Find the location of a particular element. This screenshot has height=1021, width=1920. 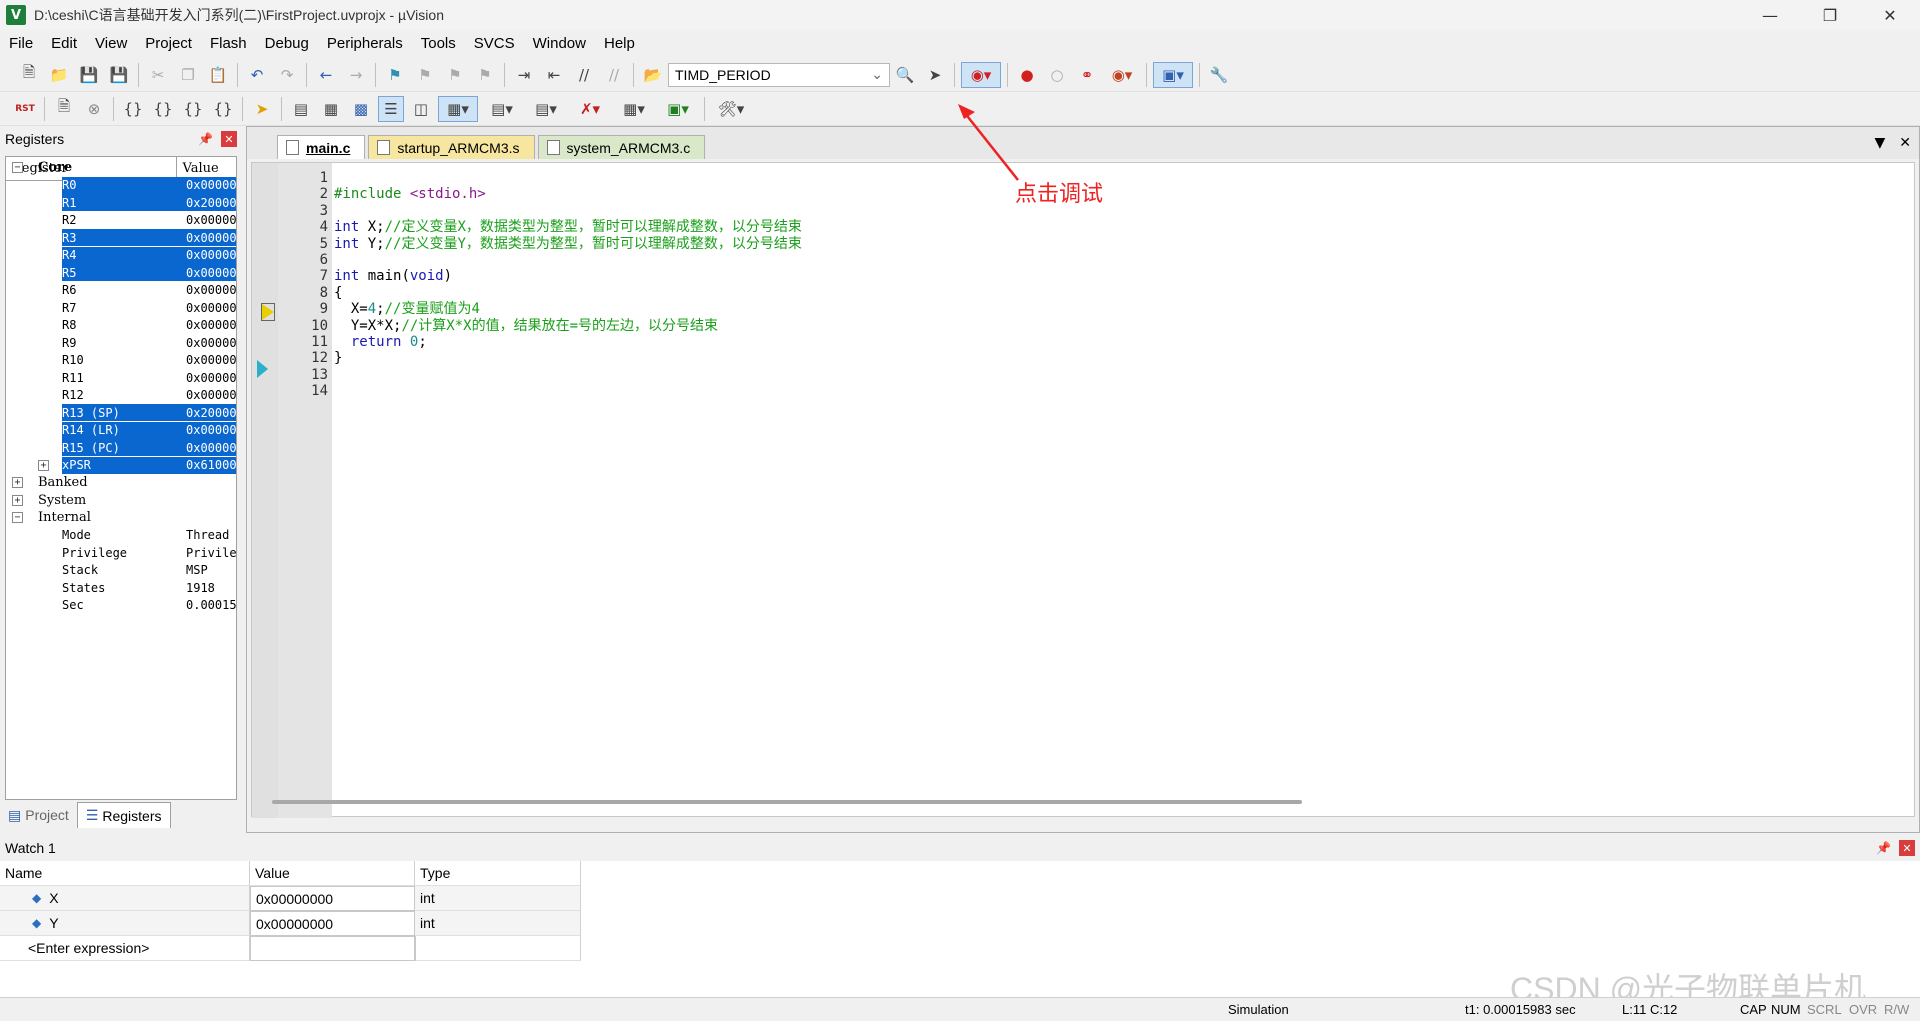

register-value: 0x61000000 is located at coordinates (211, 465).